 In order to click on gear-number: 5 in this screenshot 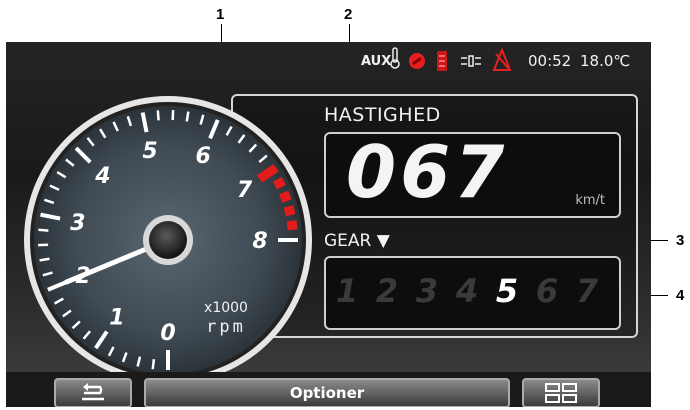, I will do `click(507, 291)`.